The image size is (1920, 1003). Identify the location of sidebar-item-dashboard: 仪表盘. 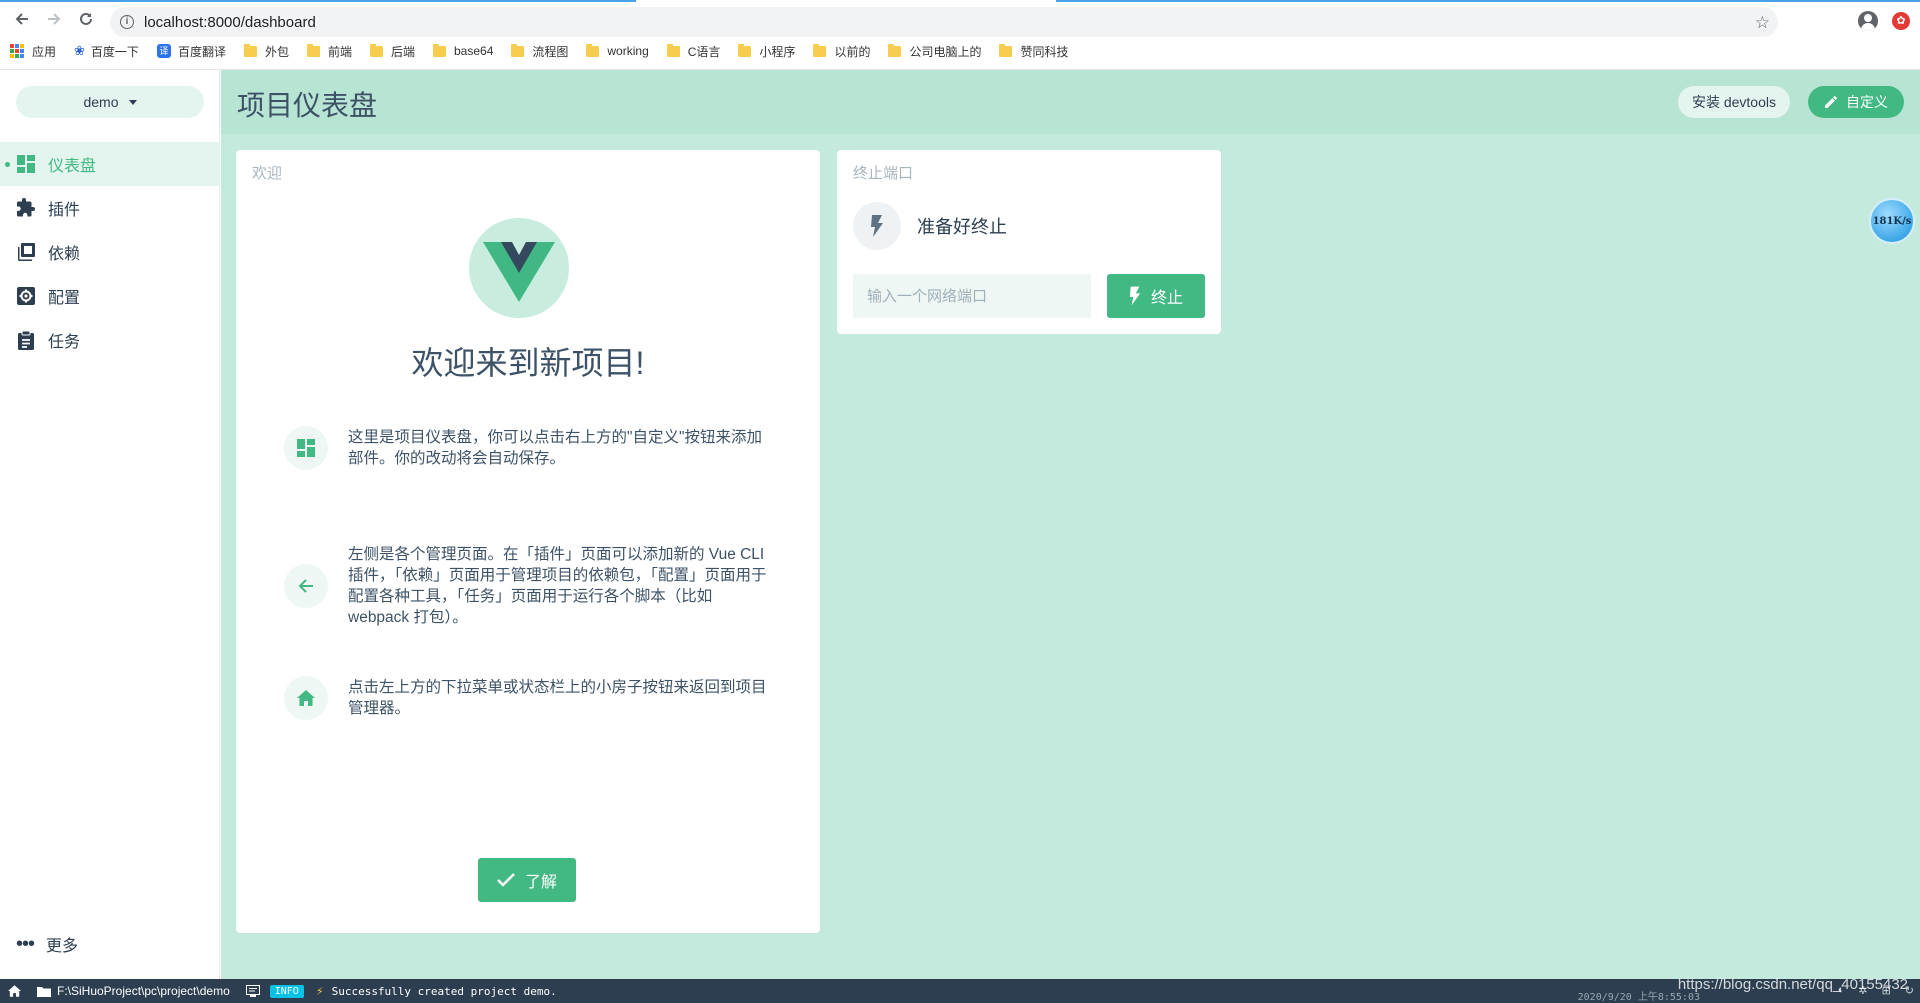
(110, 164).